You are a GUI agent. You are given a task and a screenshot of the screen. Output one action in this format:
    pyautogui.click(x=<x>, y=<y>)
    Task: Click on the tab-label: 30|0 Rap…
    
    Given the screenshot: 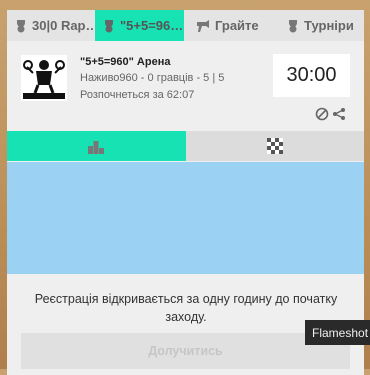 What is the action you would take?
    pyautogui.click(x=63, y=25)
    